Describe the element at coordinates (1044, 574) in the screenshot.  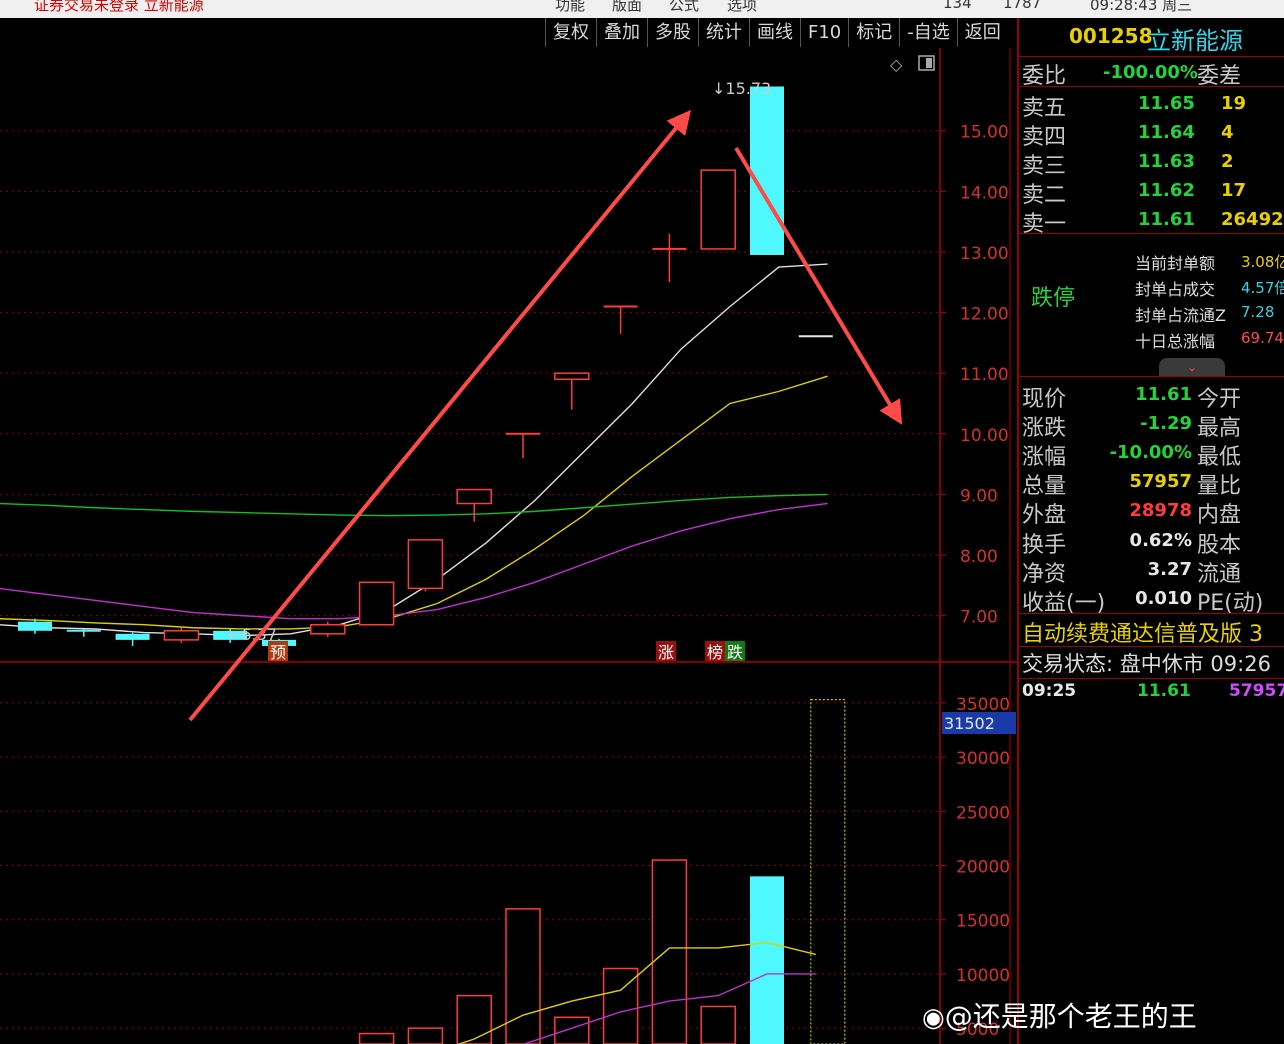
I see `quote-label: 净资` at that location.